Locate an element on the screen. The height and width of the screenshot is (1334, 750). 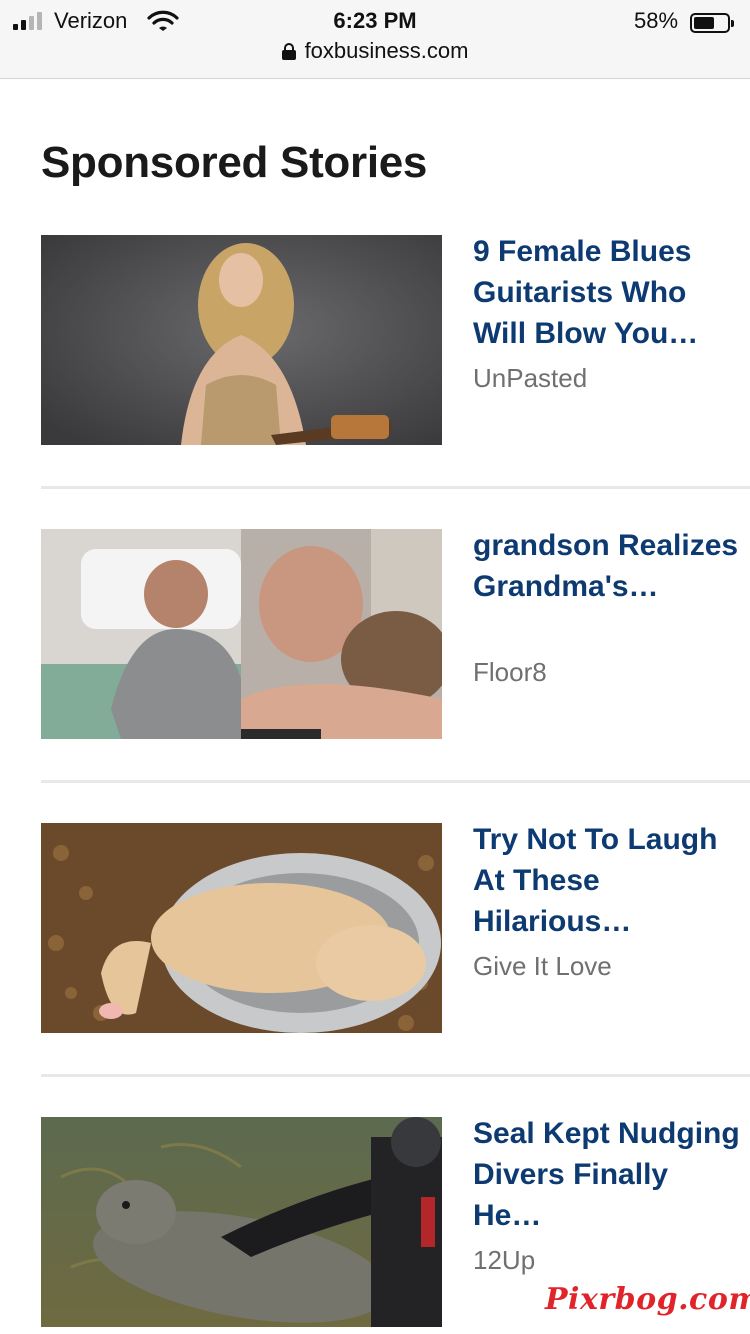
seal-diver-image is located at coordinates (241, 1222).